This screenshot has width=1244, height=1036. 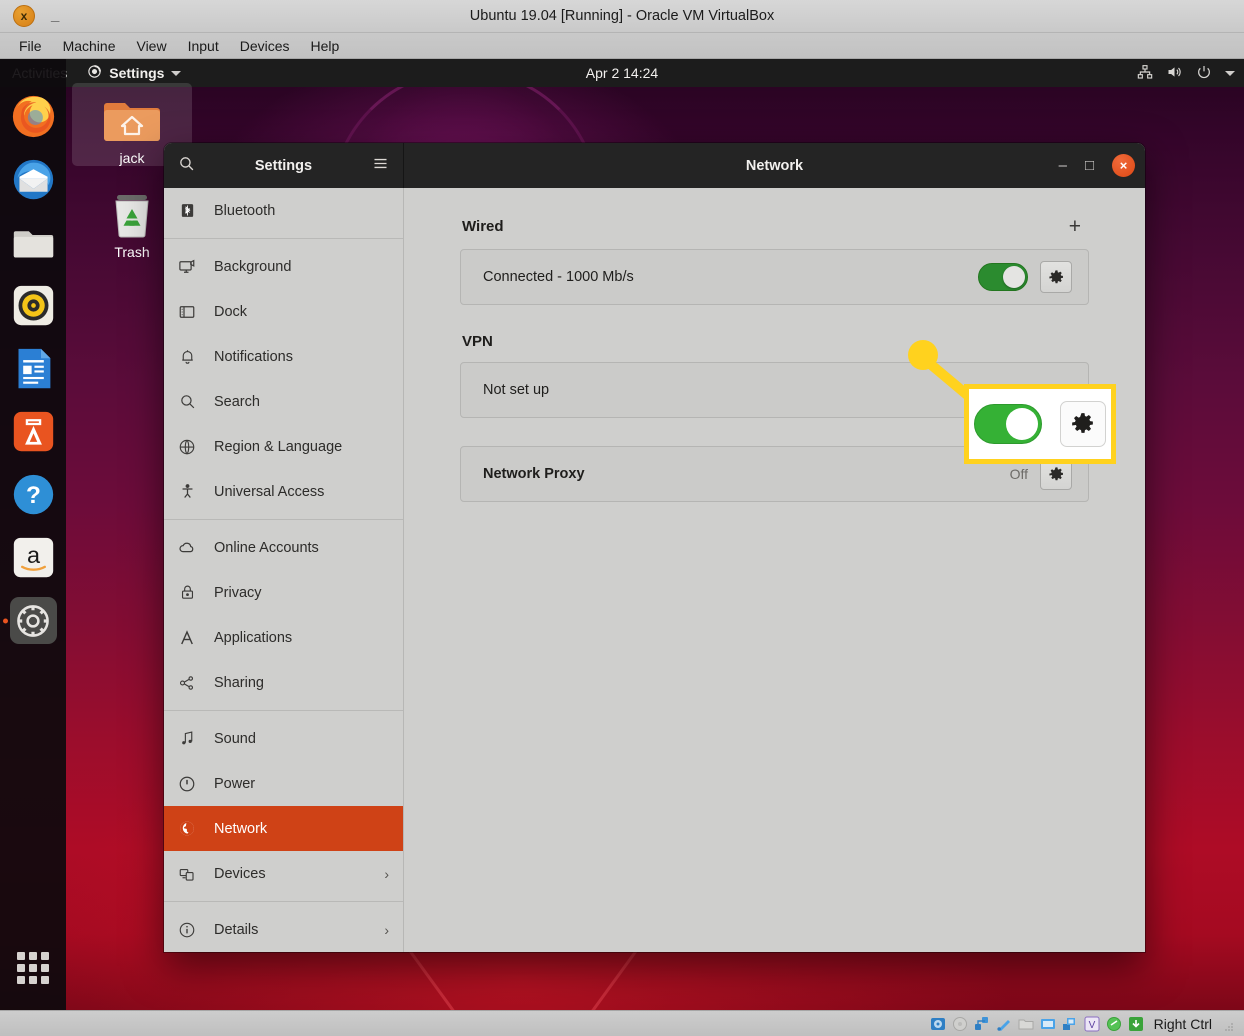 I want to click on window-controls: – □ ×, so click(x=1097, y=165).